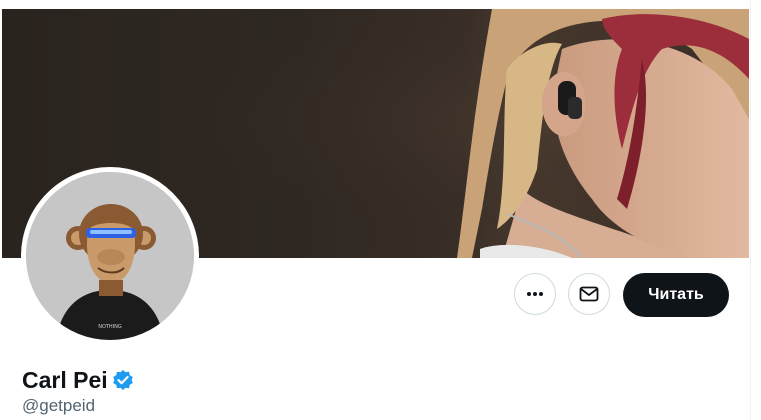 The width and height of the screenshot is (761, 420). What do you see at coordinates (750, 210) in the screenshot?
I see `column-divider` at bounding box center [750, 210].